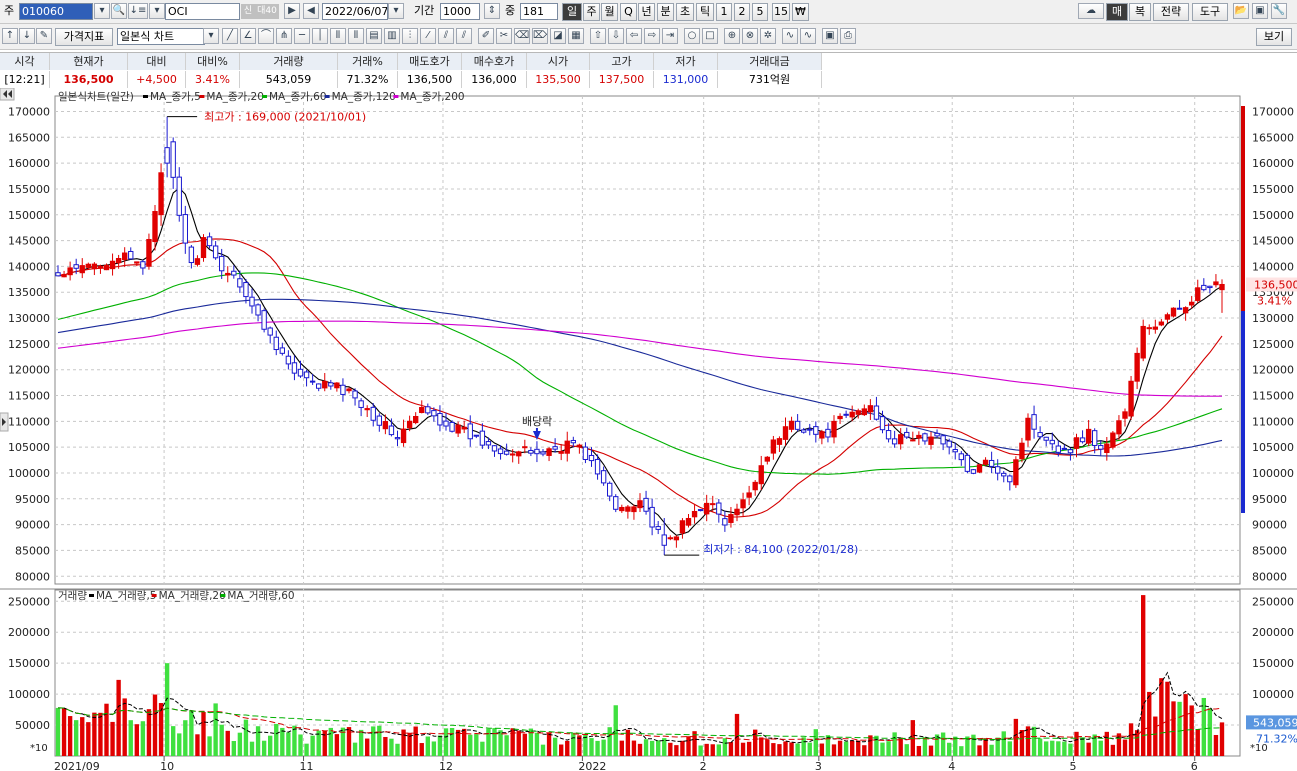  What do you see at coordinates (248, 36) in the screenshot?
I see `angle-icon: ∠` at bounding box center [248, 36].